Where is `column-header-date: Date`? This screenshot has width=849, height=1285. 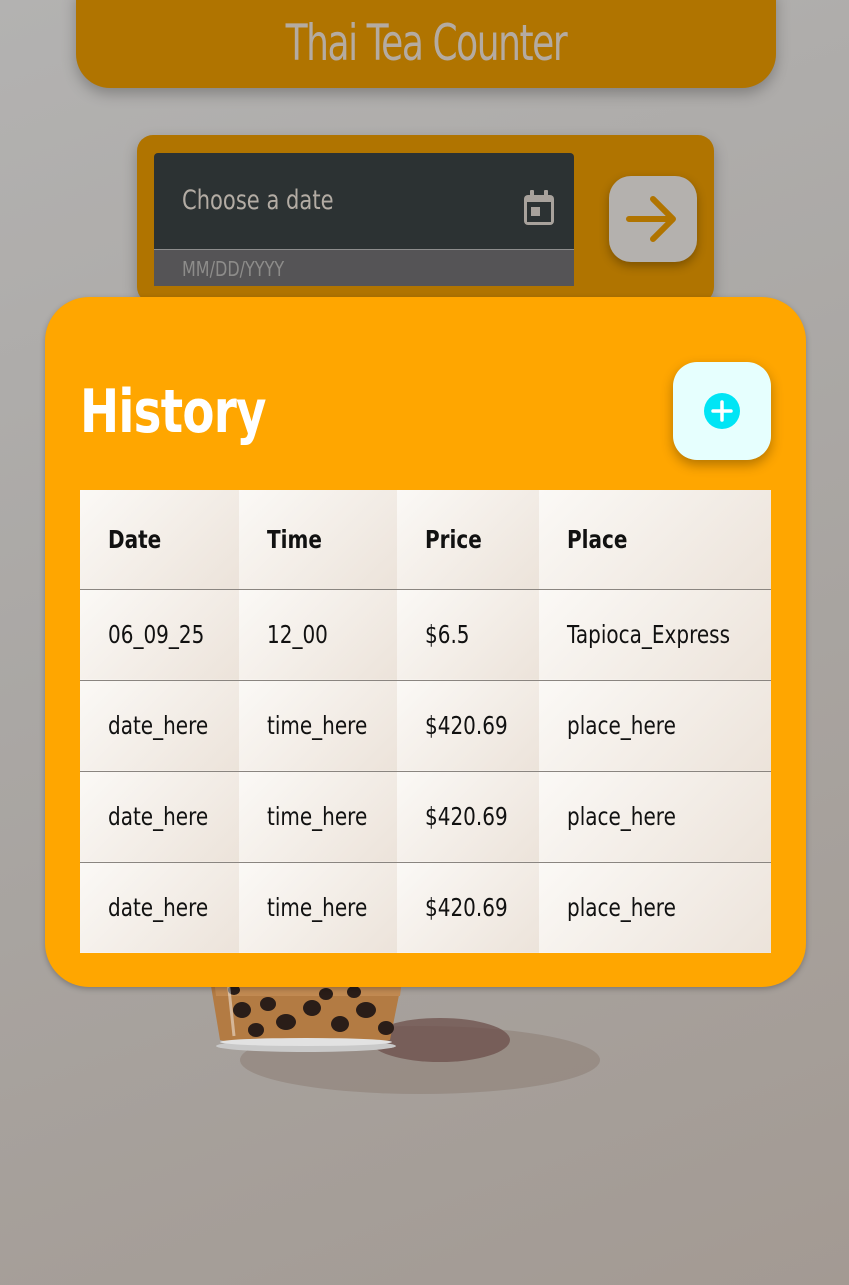 column-header-date: Date is located at coordinates (160, 540).